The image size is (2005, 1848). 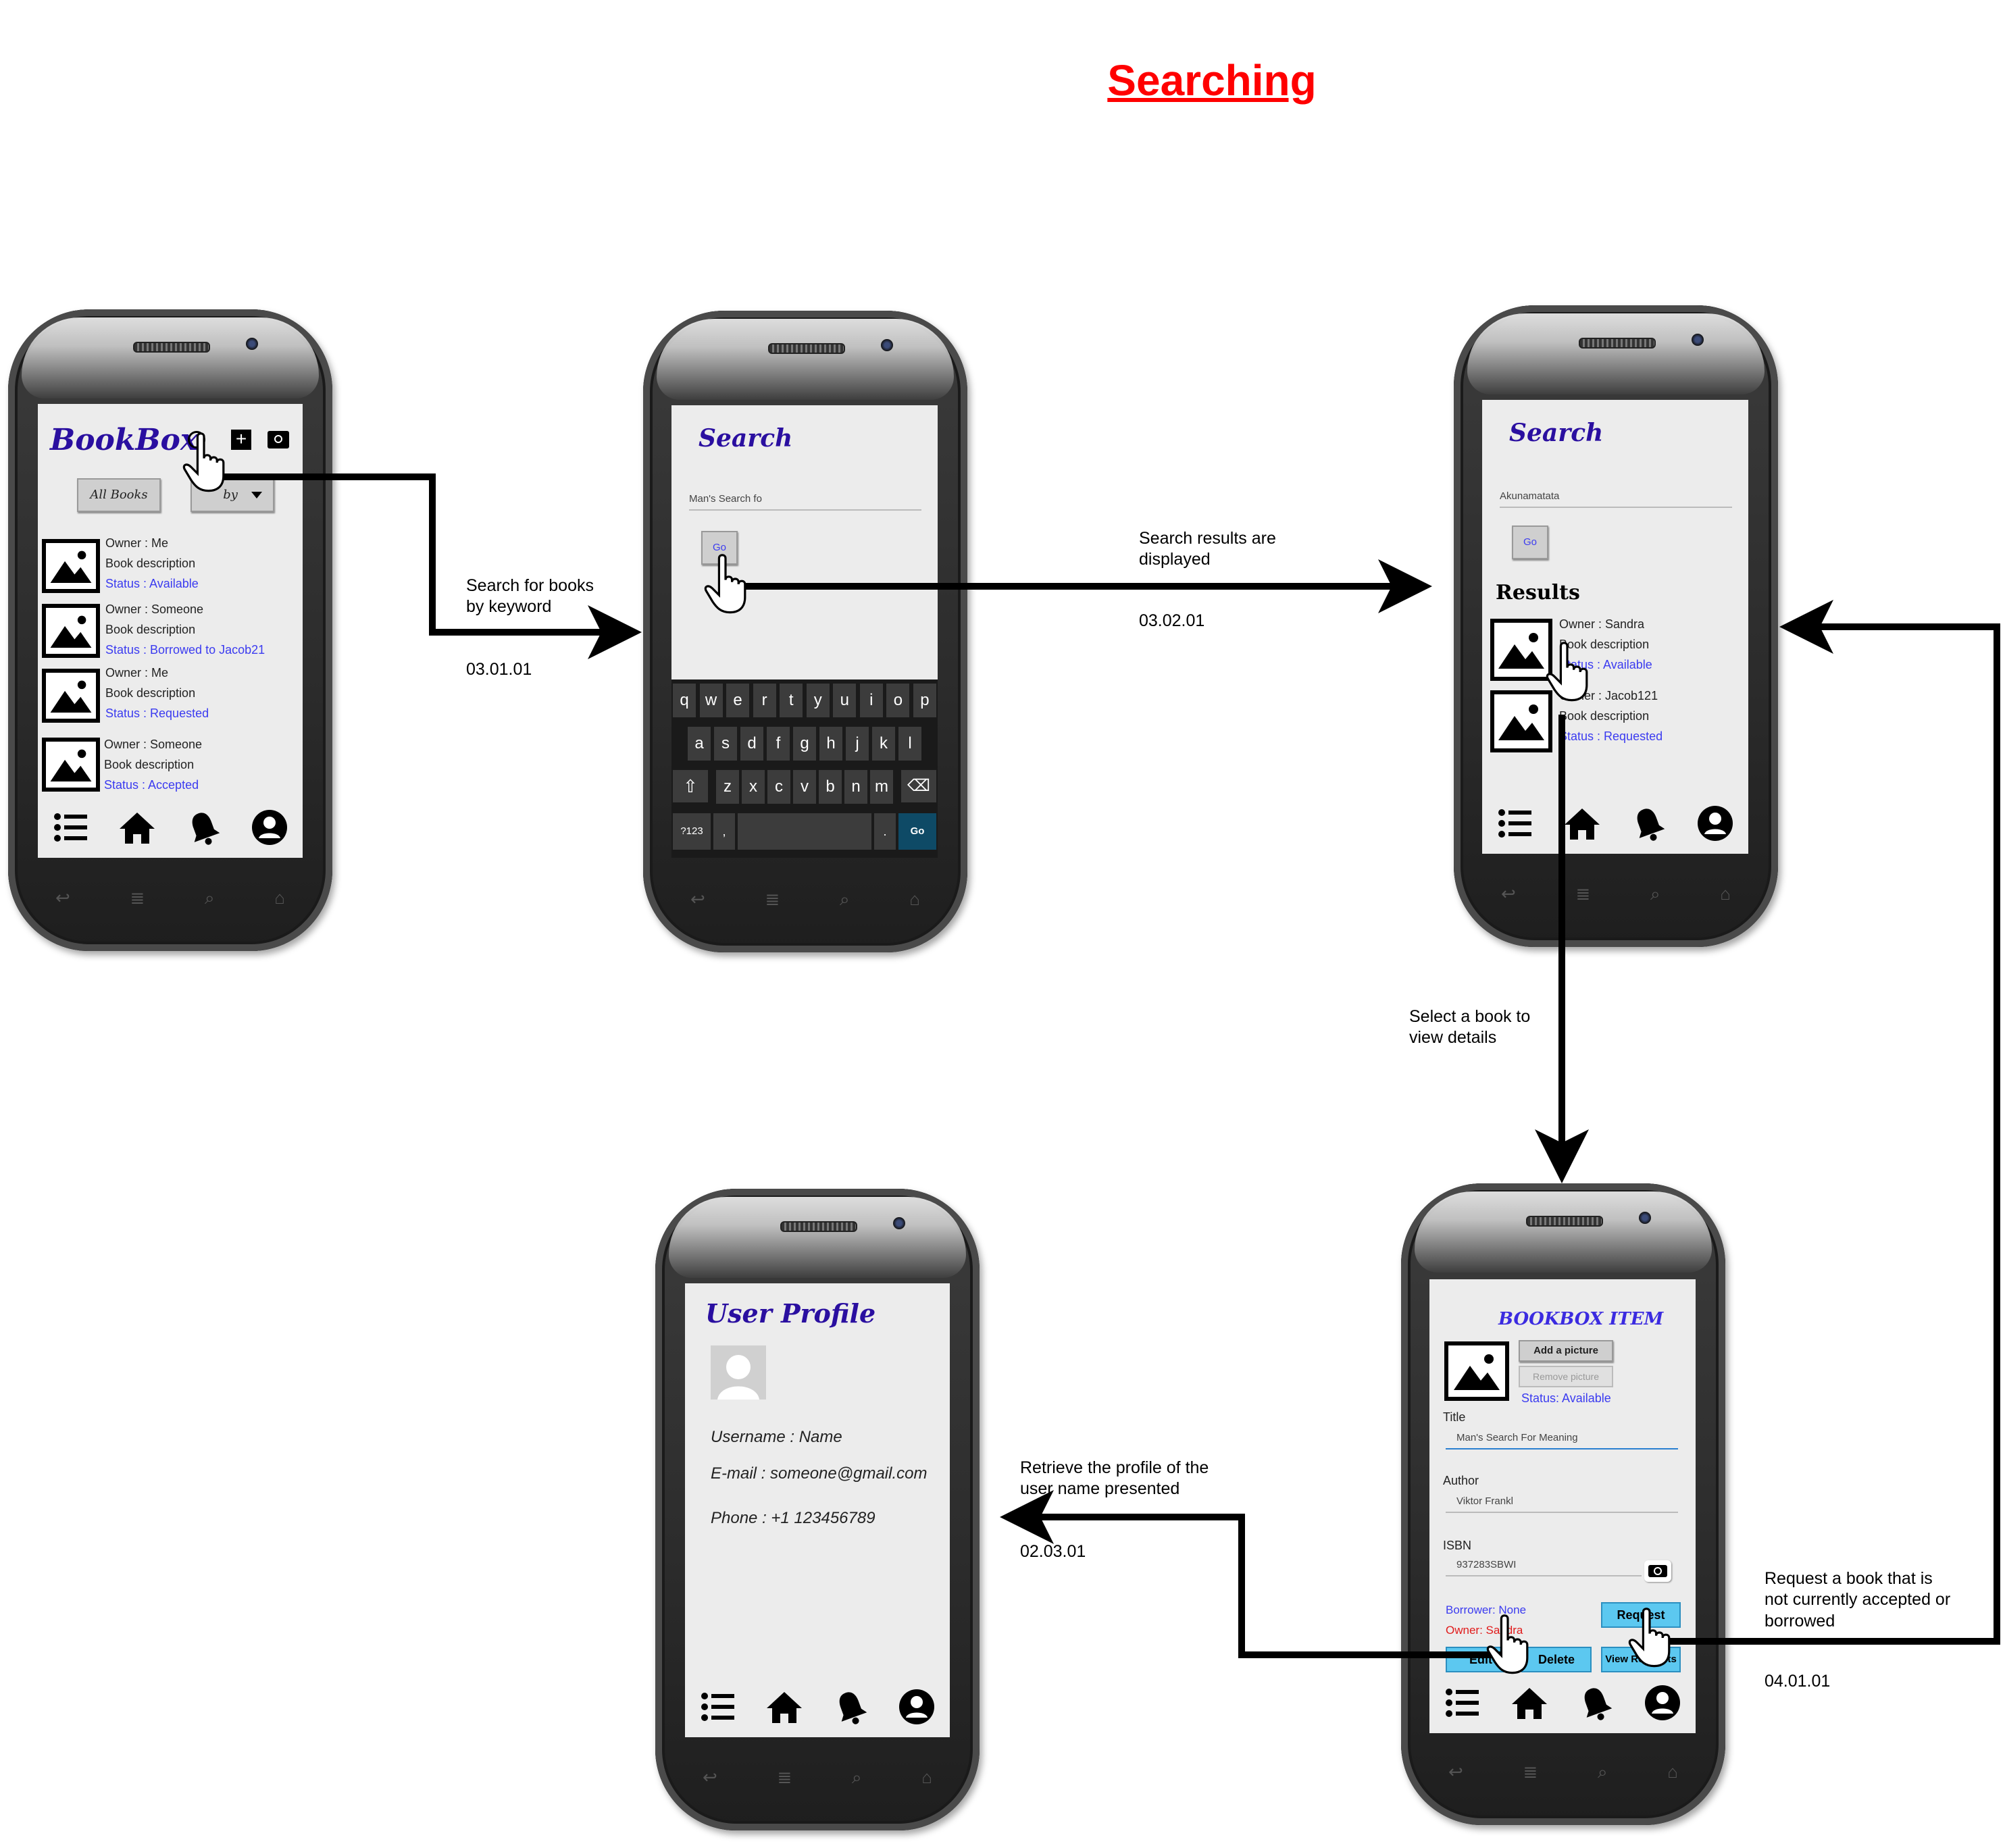 What do you see at coordinates (898, 701) in the screenshot?
I see `keyboard-key: o` at bounding box center [898, 701].